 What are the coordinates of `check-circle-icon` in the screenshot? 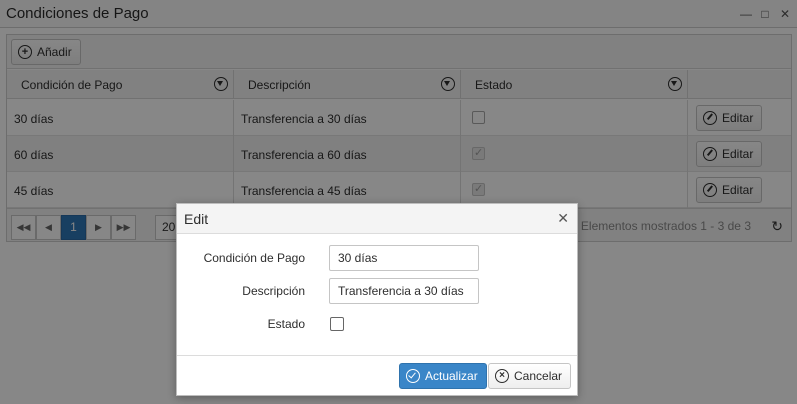 It's located at (413, 376).